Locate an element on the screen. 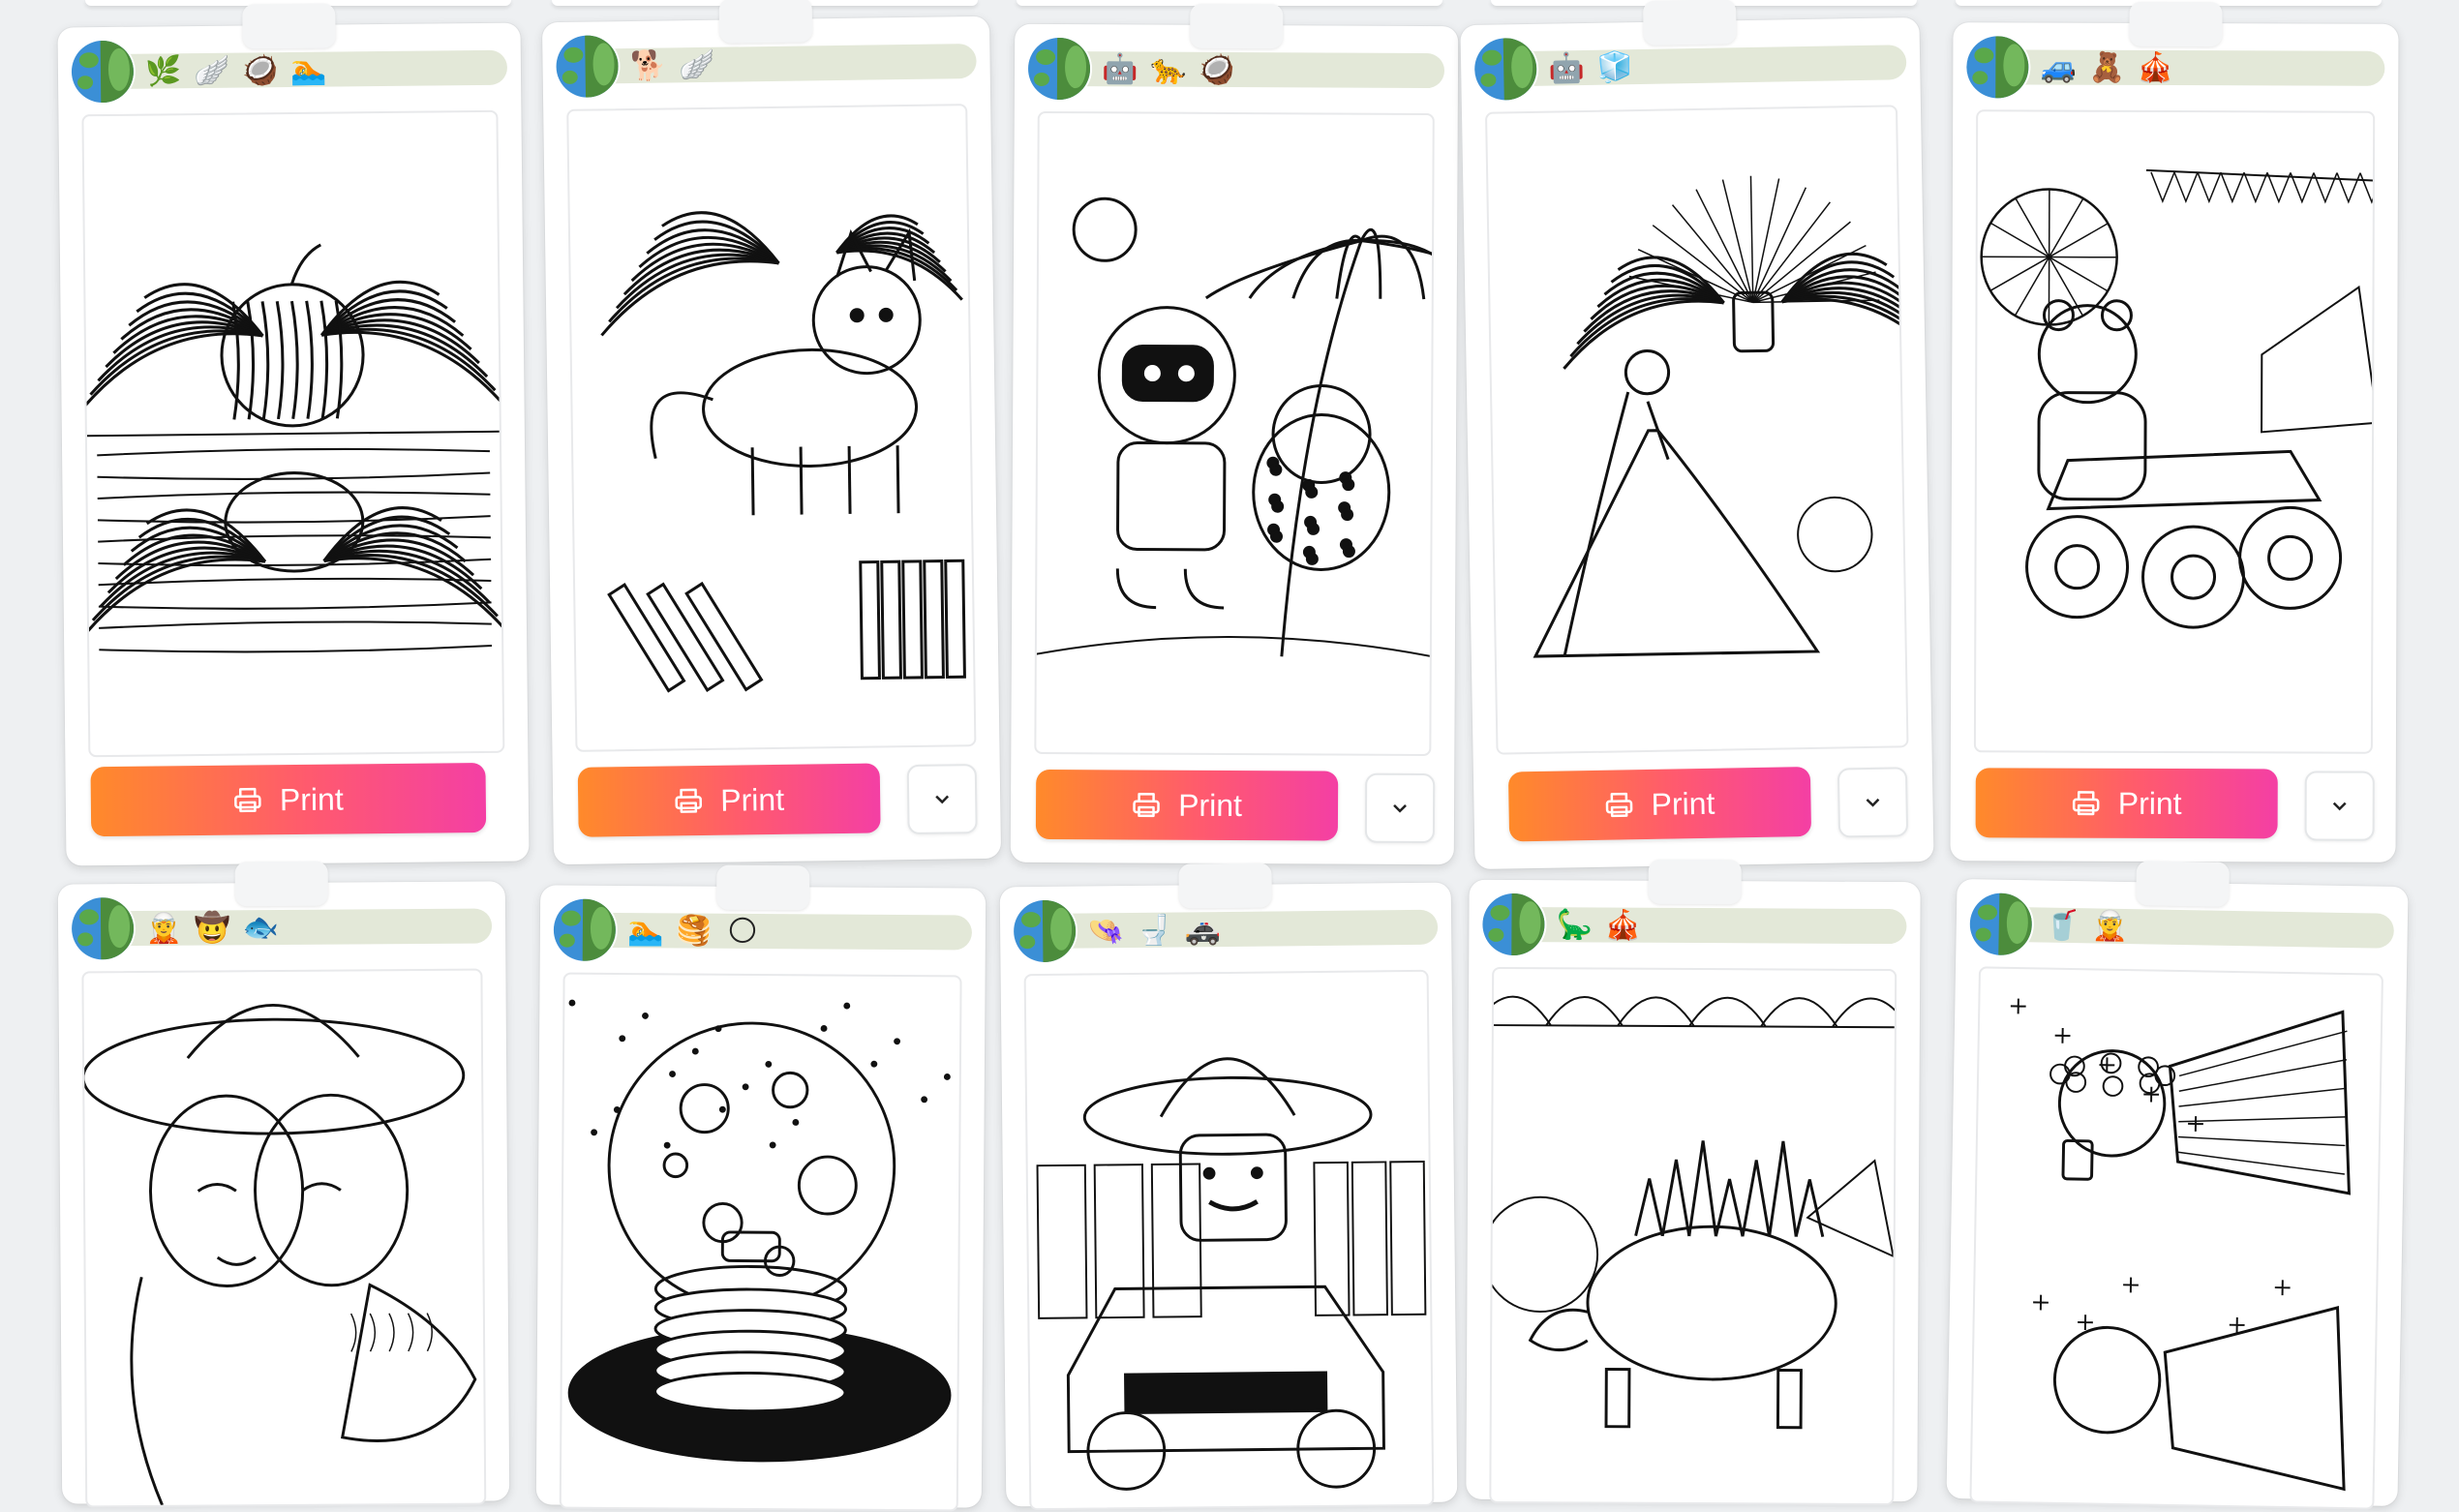 This screenshot has height=1512, width=2459. theme-emoji-icon: 🚓 is located at coordinates (1203, 929).